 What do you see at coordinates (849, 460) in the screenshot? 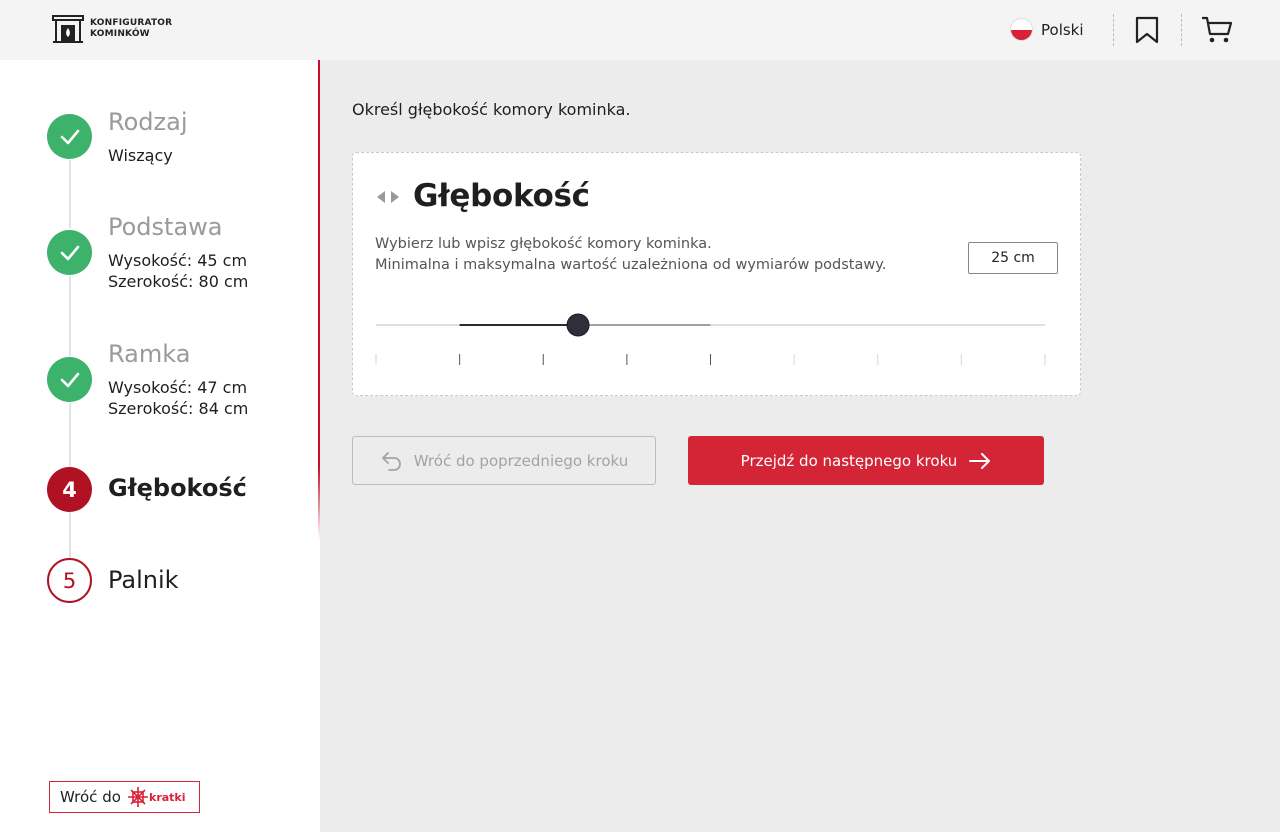
I see `next-step-label: Przejdź do następnego kroku` at bounding box center [849, 460].